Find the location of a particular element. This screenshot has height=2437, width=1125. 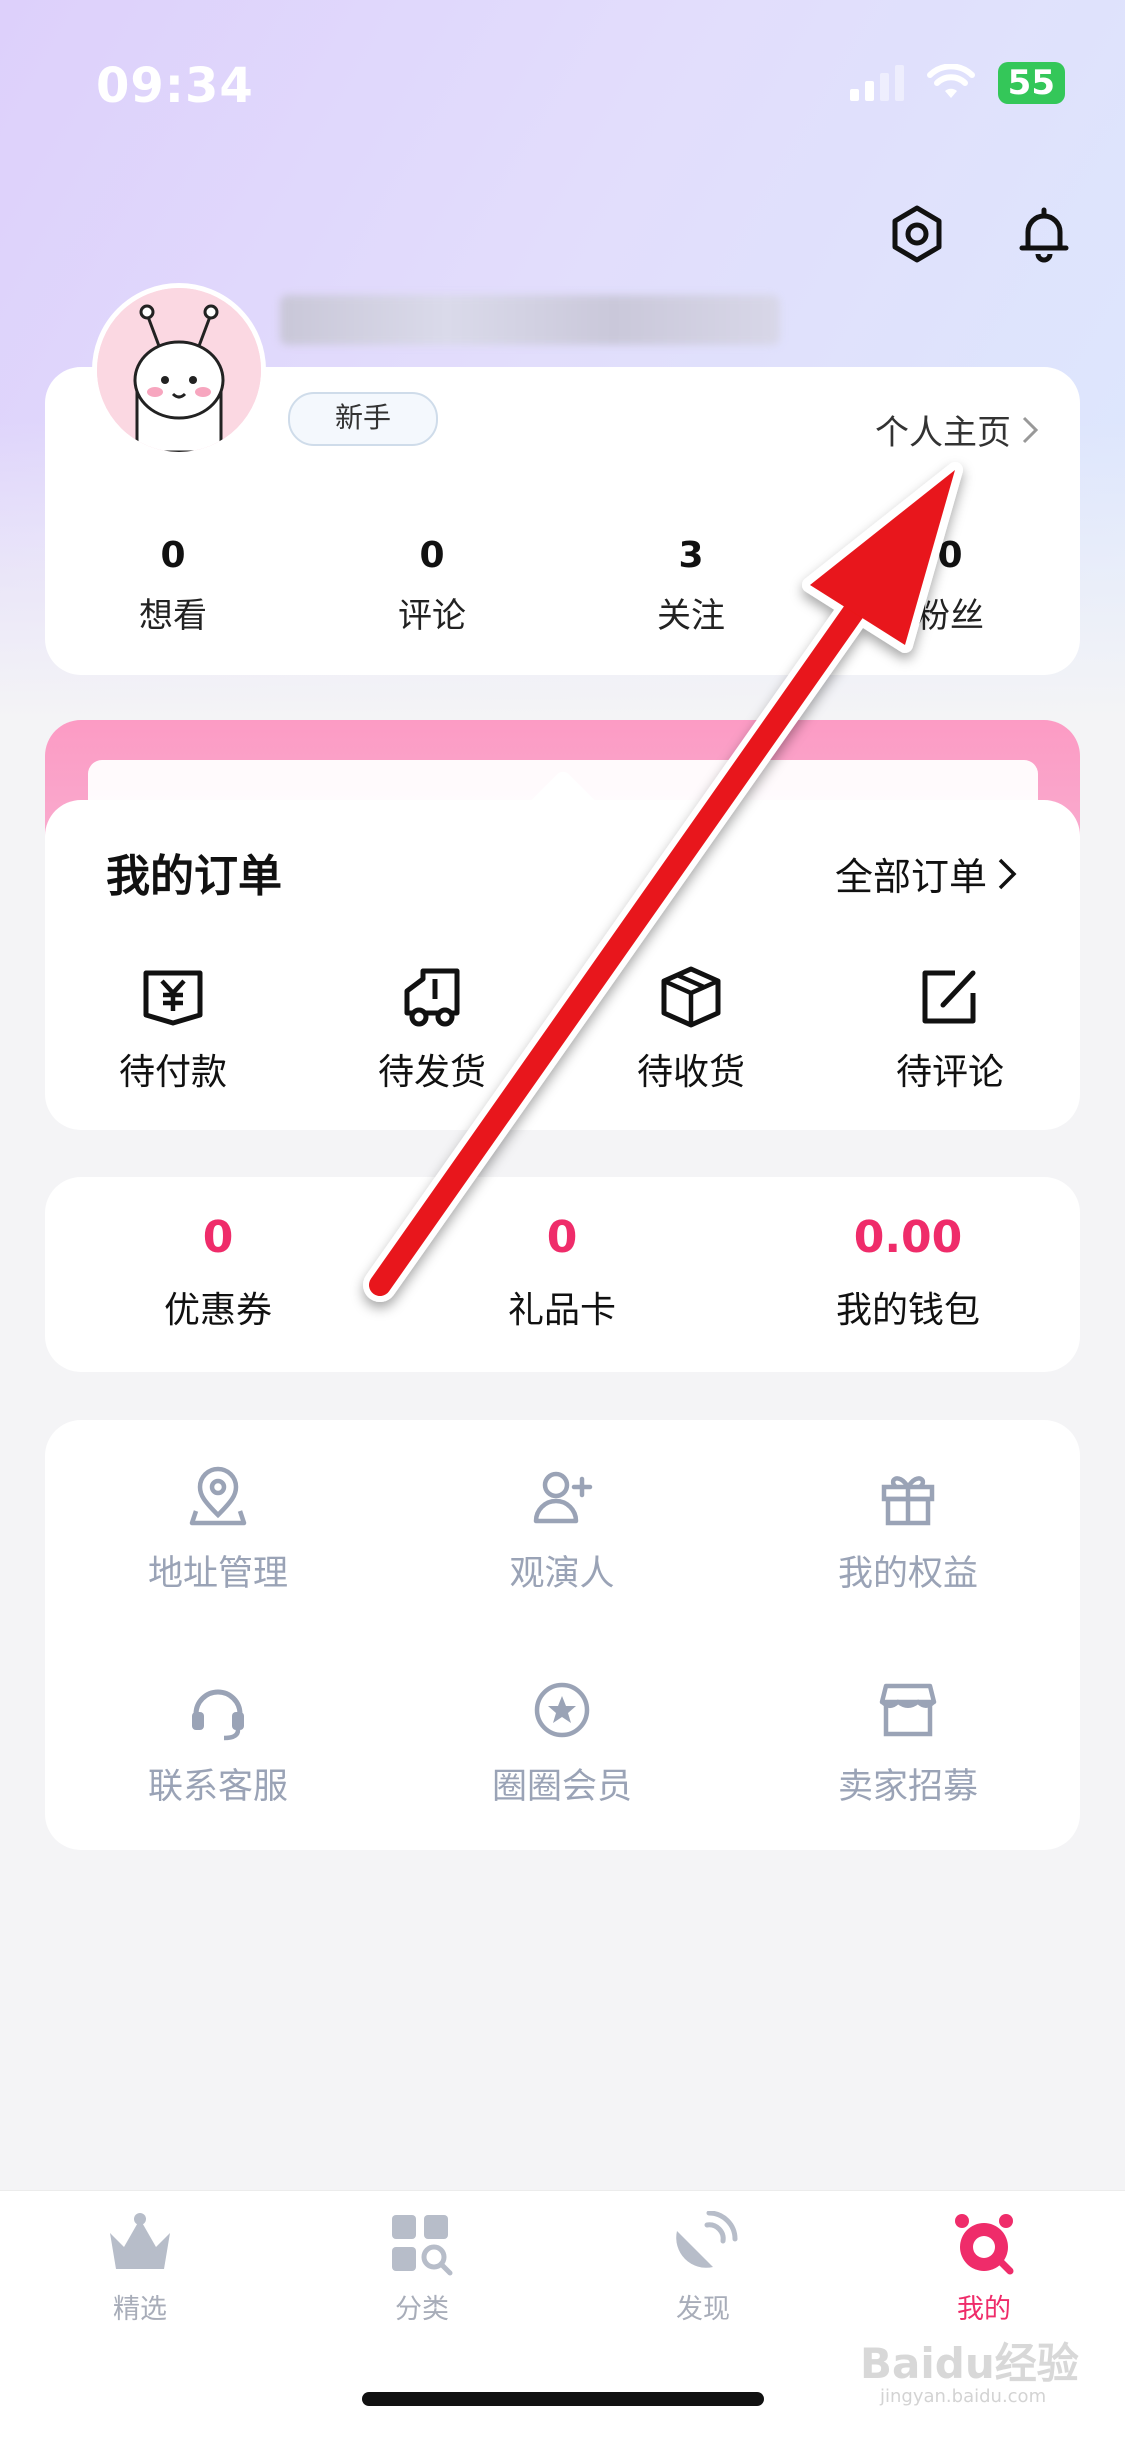

location-icon is located at coordinates (218, 1496).